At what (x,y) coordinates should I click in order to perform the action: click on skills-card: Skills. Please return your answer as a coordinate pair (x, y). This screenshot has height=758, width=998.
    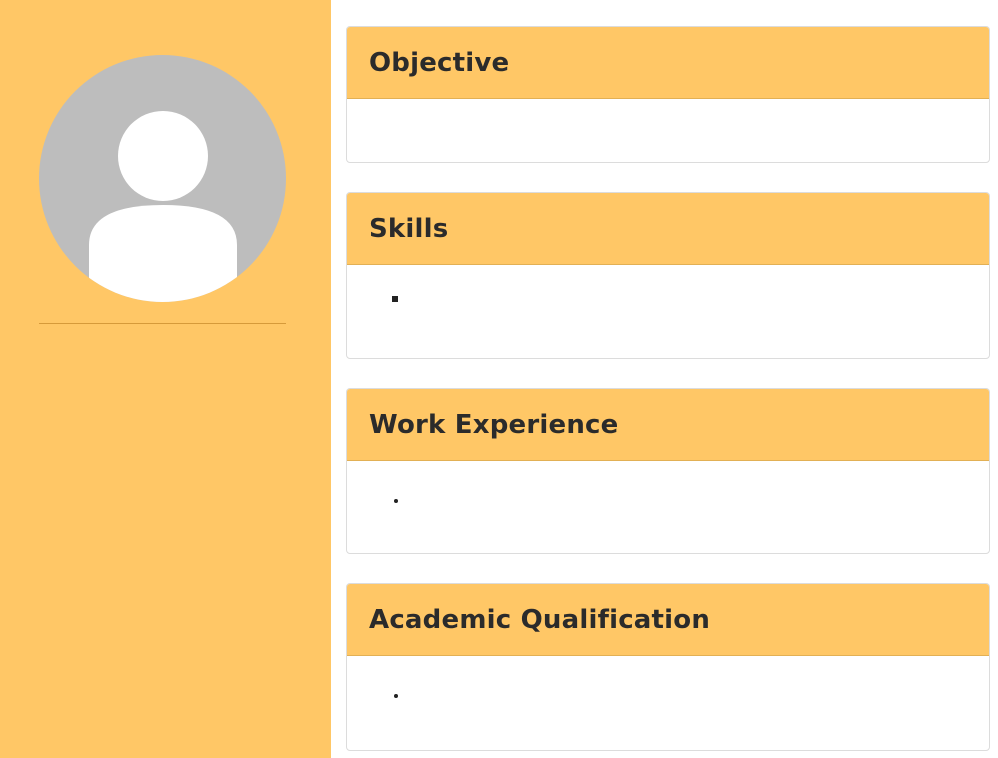
    Looking at the image, I should click on (668, 275).